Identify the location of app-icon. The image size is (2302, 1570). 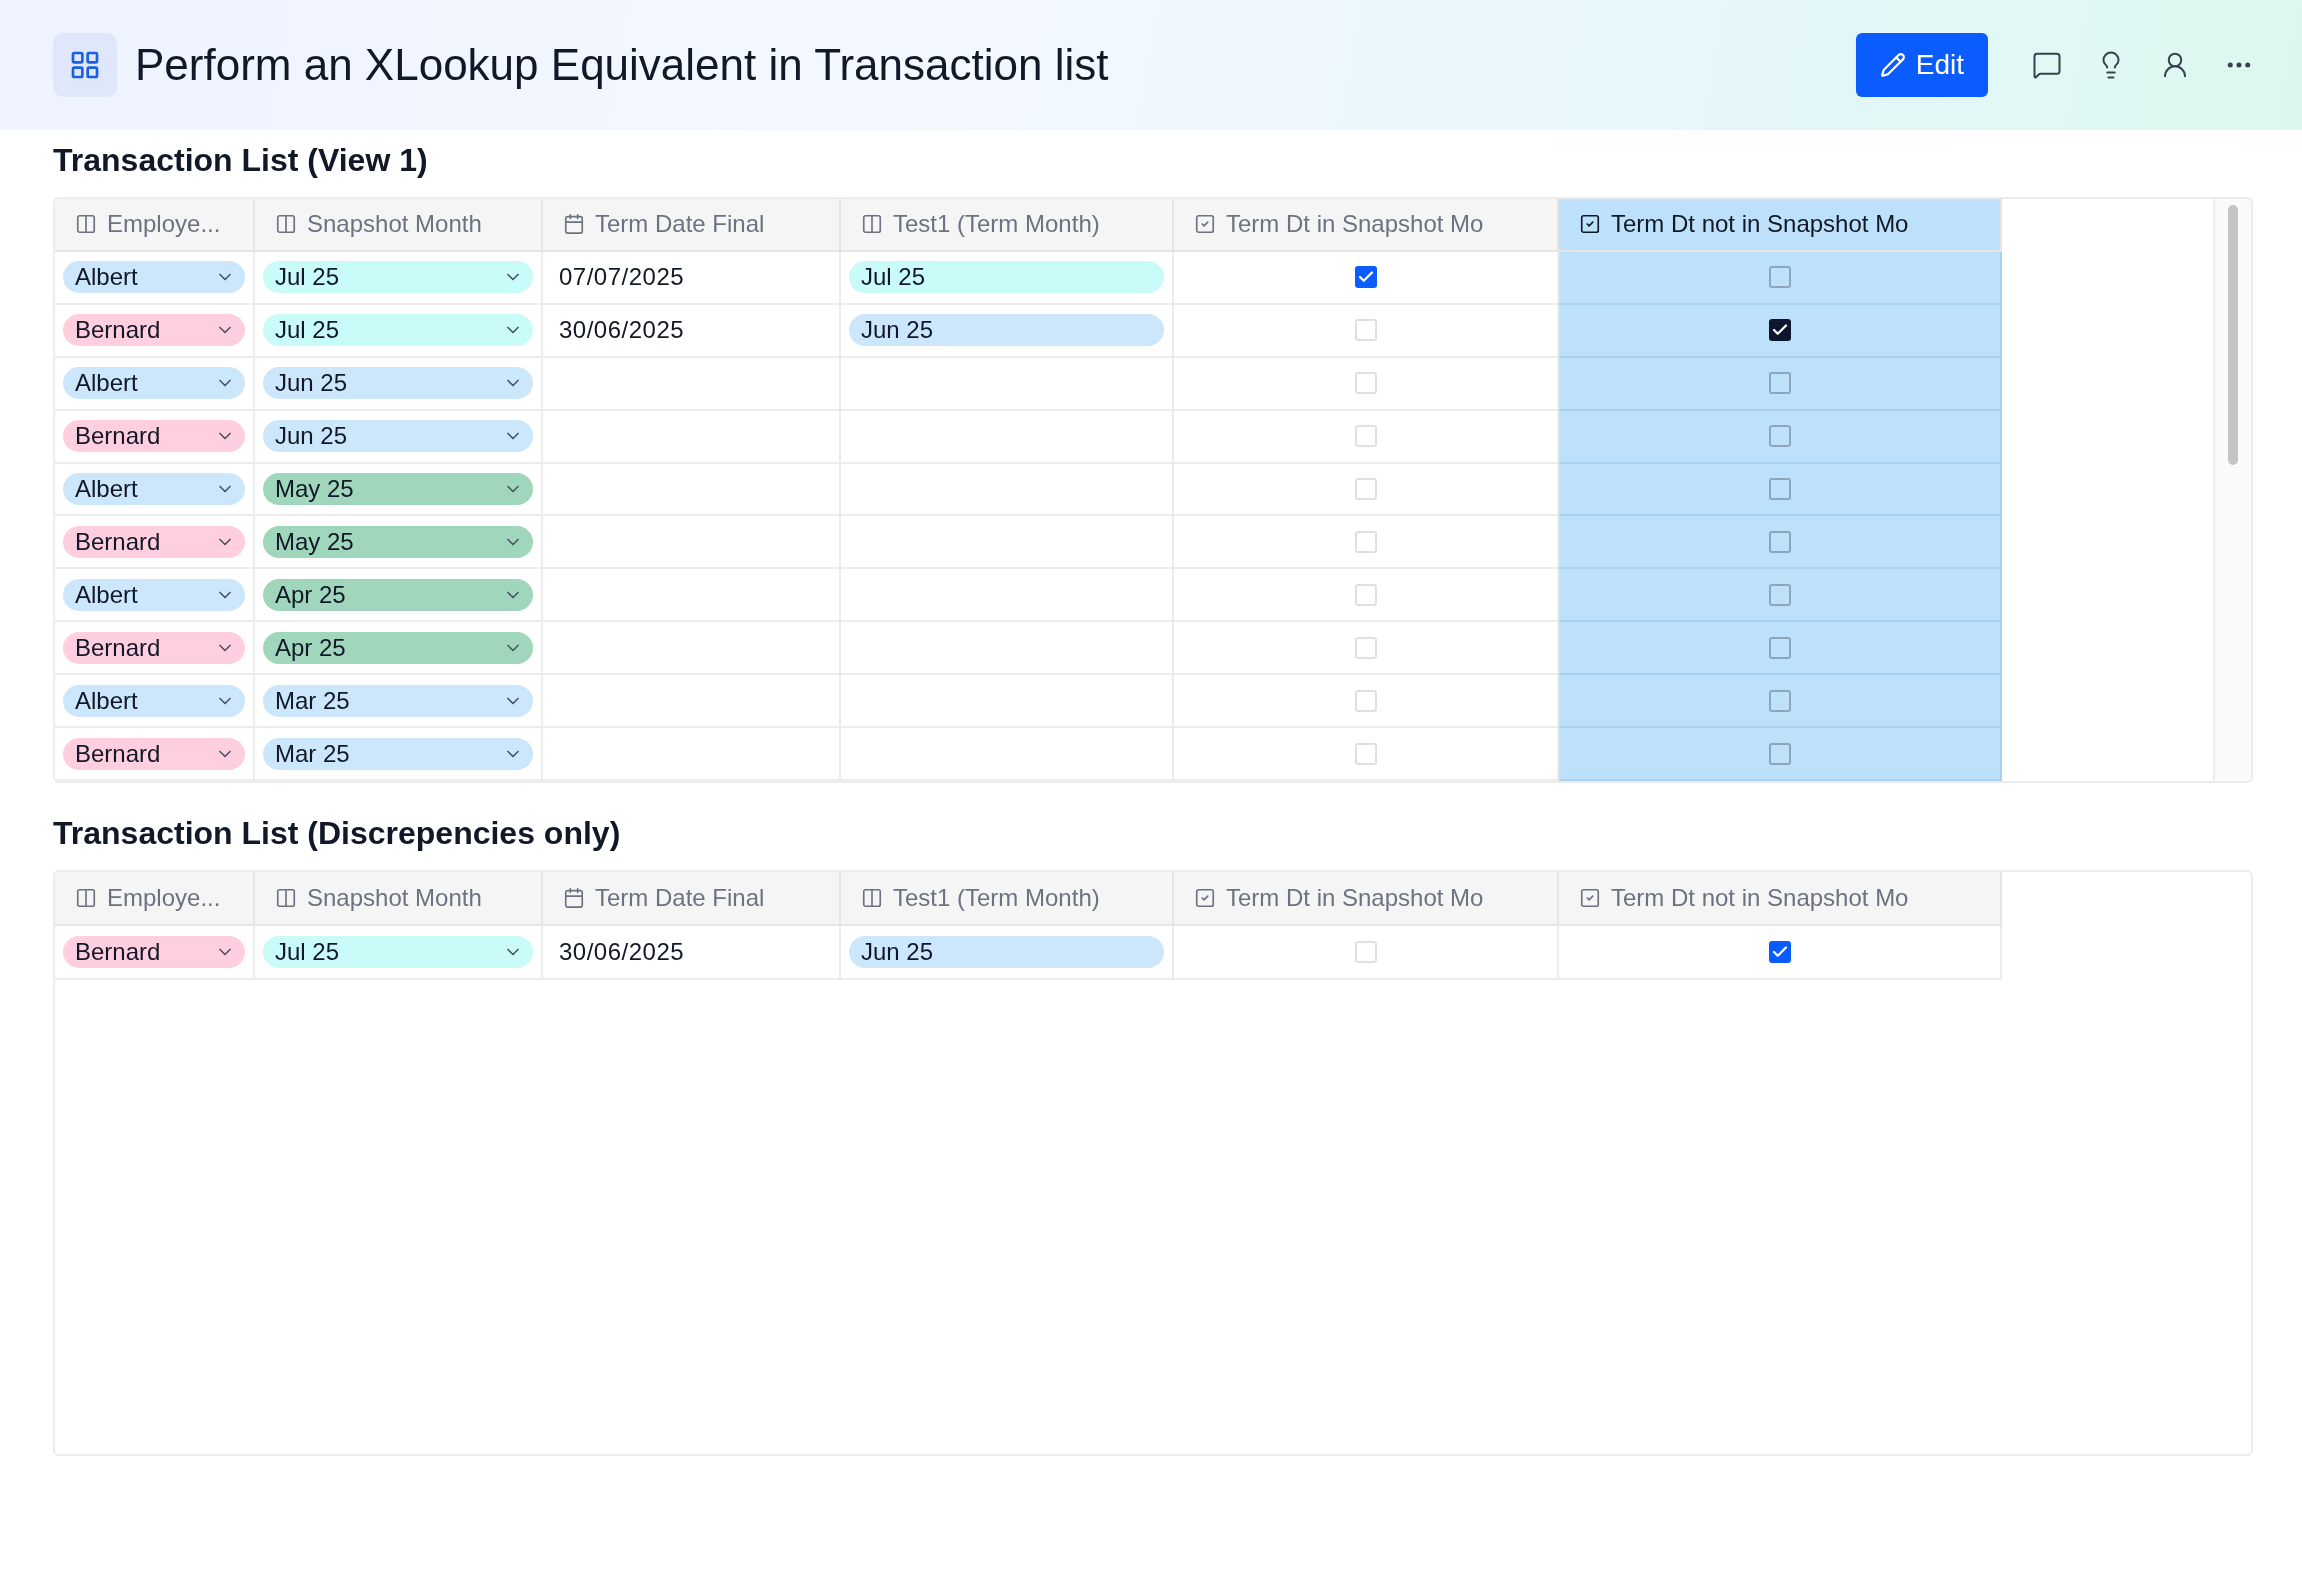
(85, 65).